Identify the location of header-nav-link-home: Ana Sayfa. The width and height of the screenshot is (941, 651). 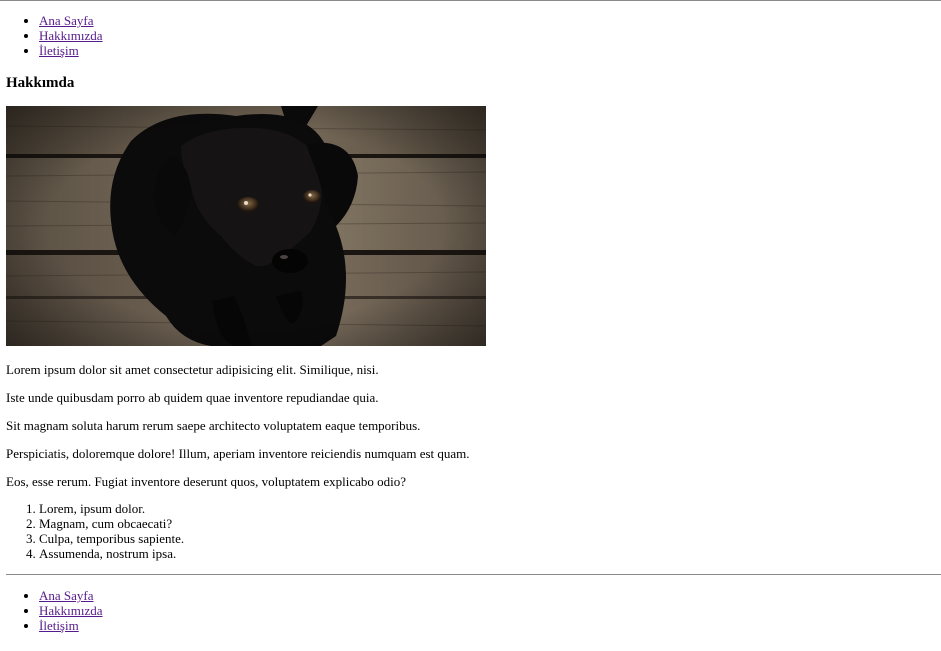
(66, 20).